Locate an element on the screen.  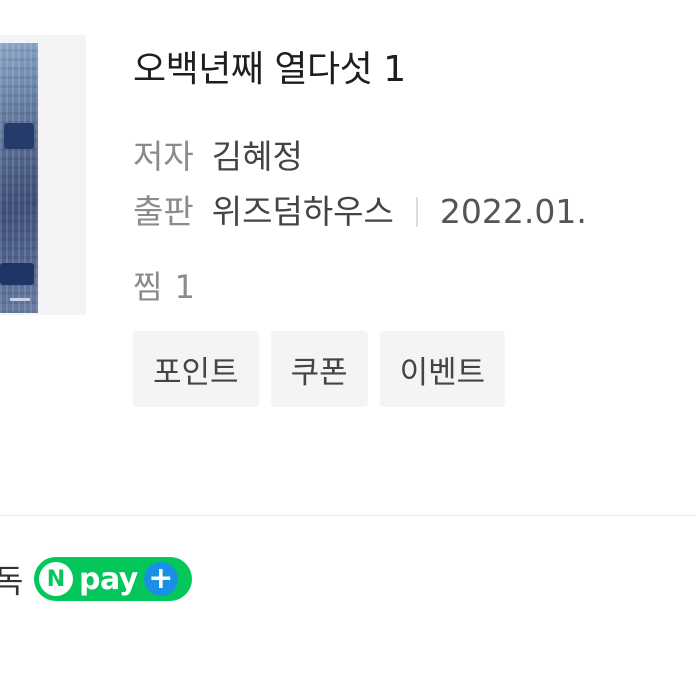
npay-n-logo-icon: N is located at coordinates (56, 579).